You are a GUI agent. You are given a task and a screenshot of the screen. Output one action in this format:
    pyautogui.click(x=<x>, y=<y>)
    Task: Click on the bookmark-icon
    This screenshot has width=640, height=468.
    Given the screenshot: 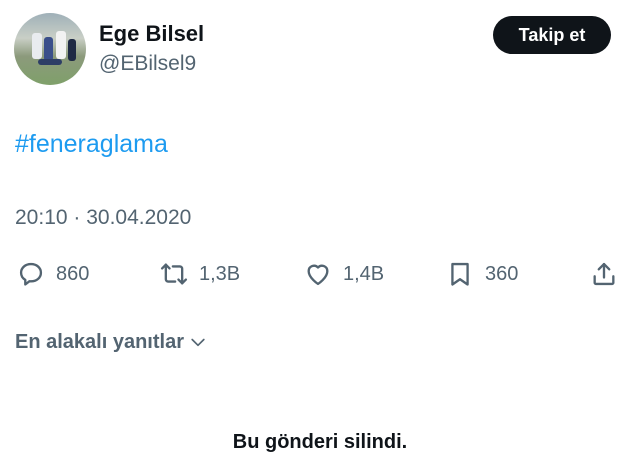 What is the action you would take?
    pyautogui.click(x=460, y=274)
    